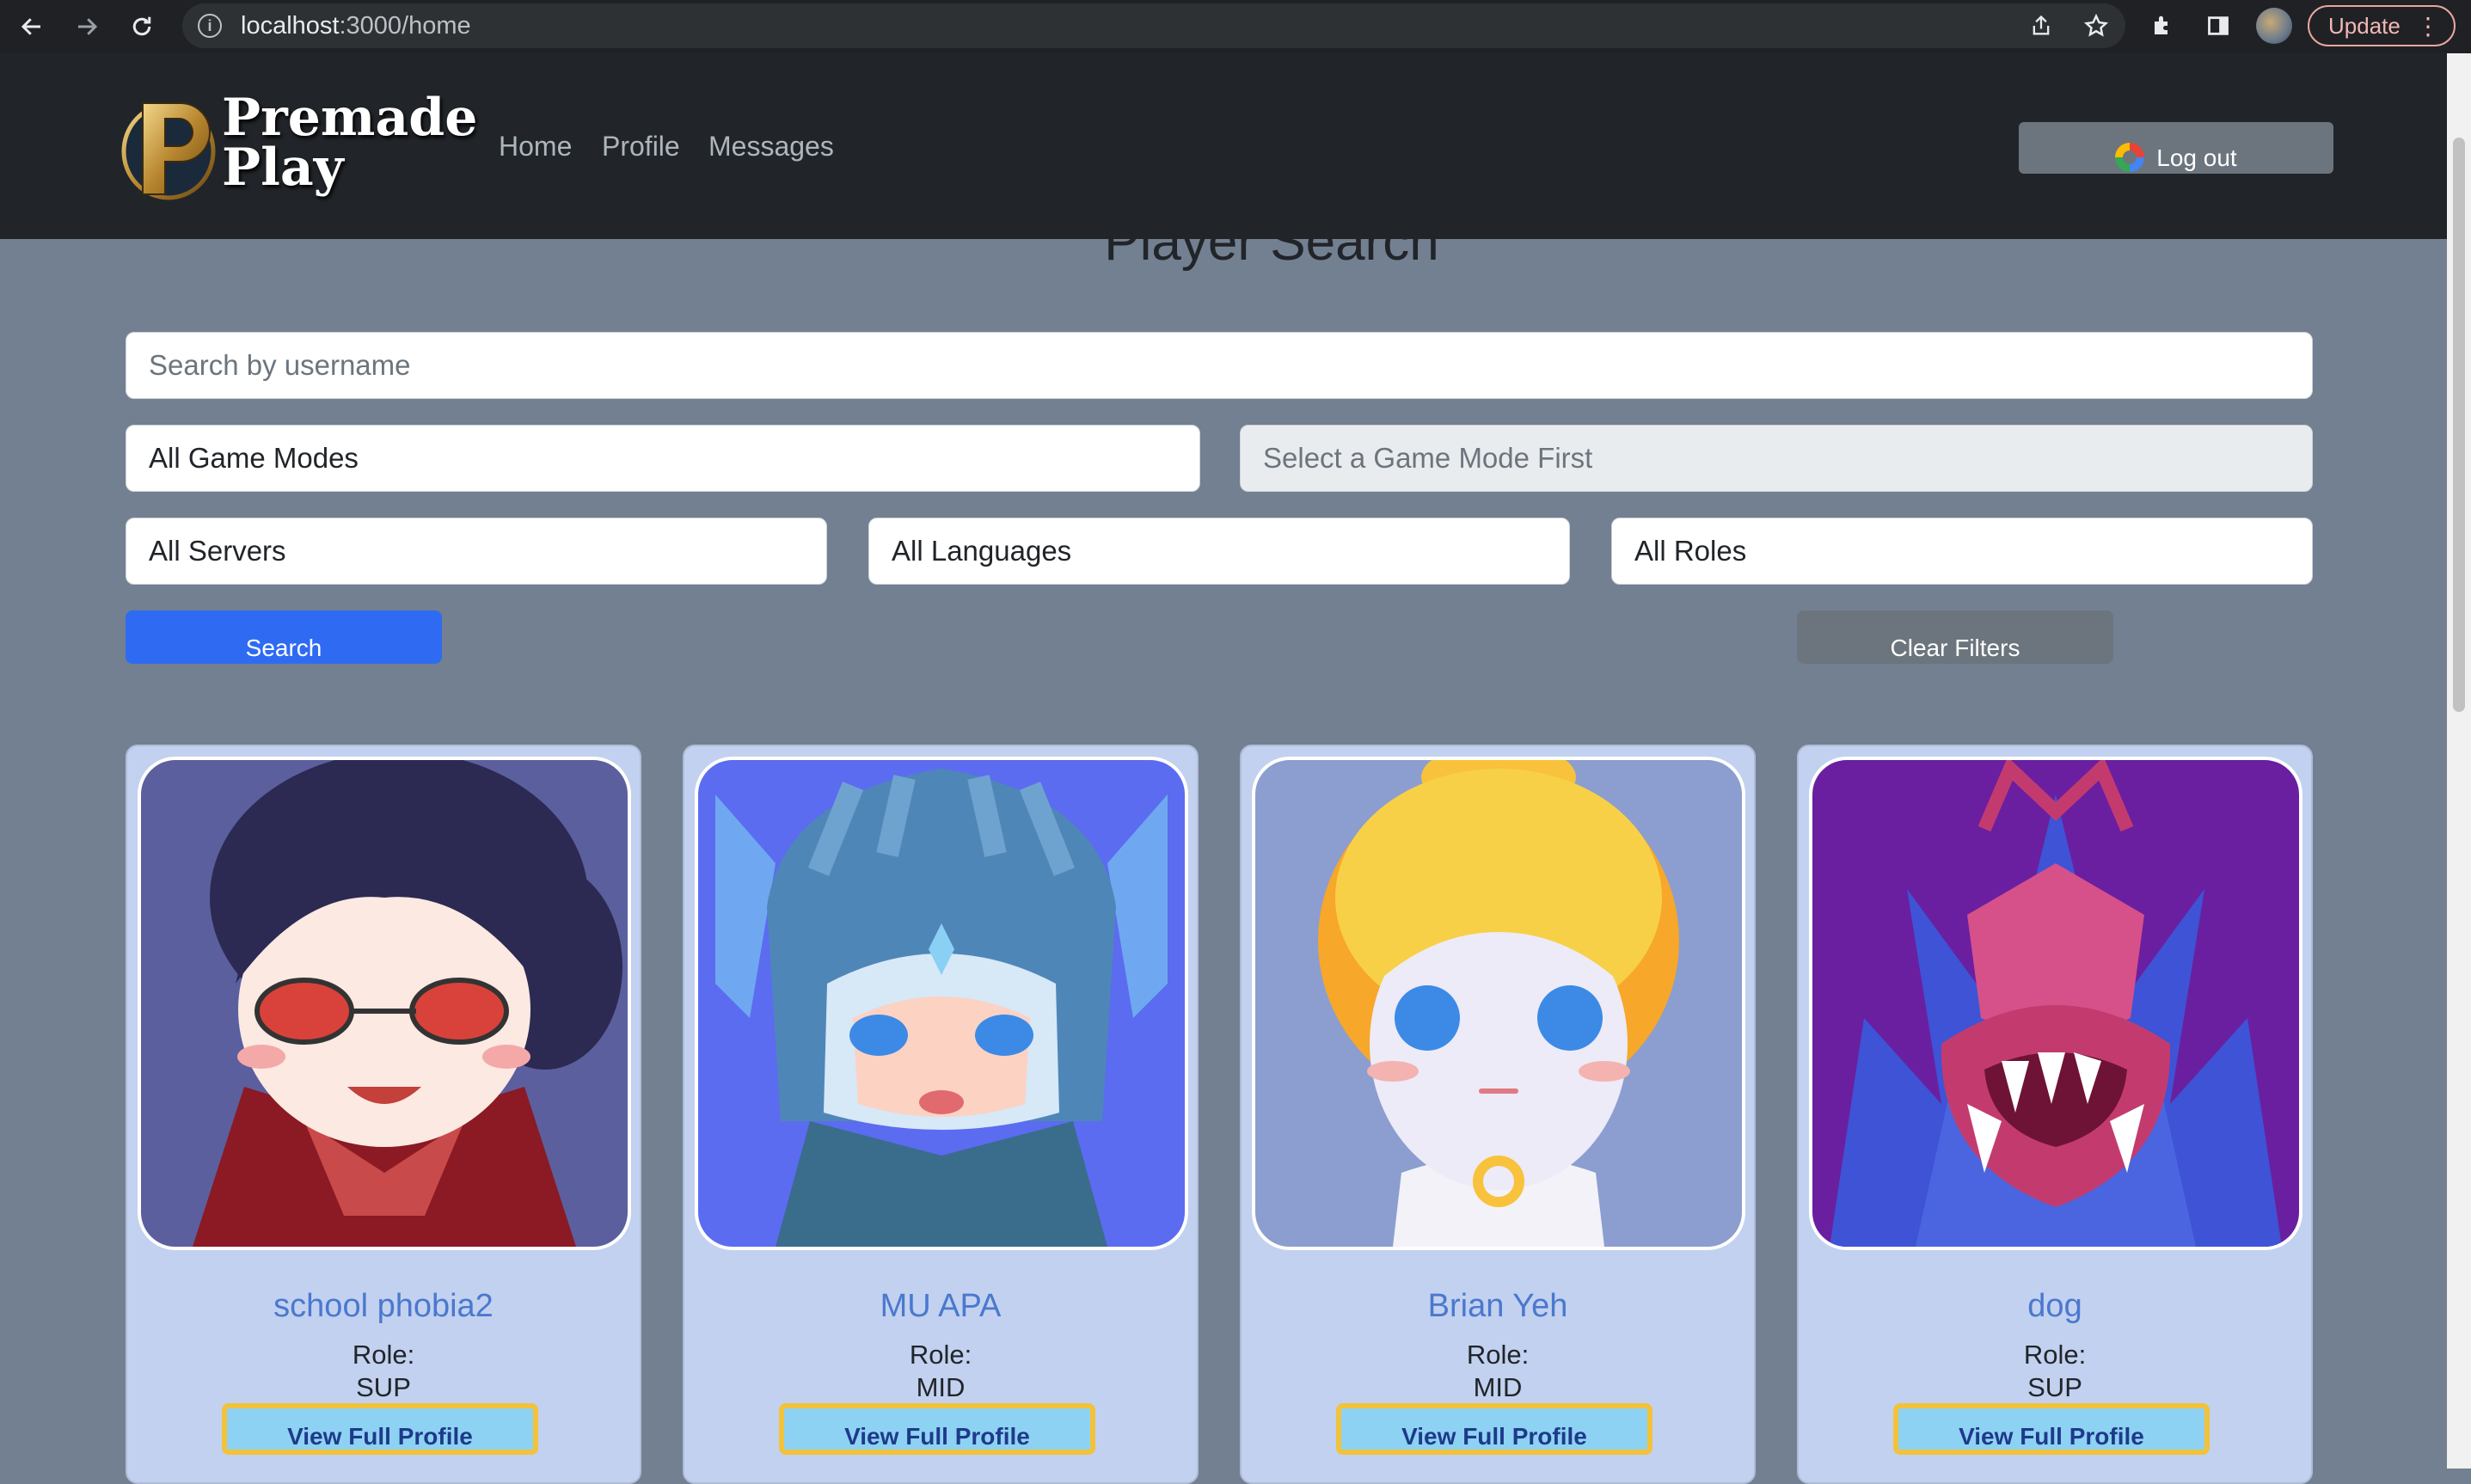 This screenshot has width=2471, height=1484. I want to click on extensions-icon, so click(2163, 26).